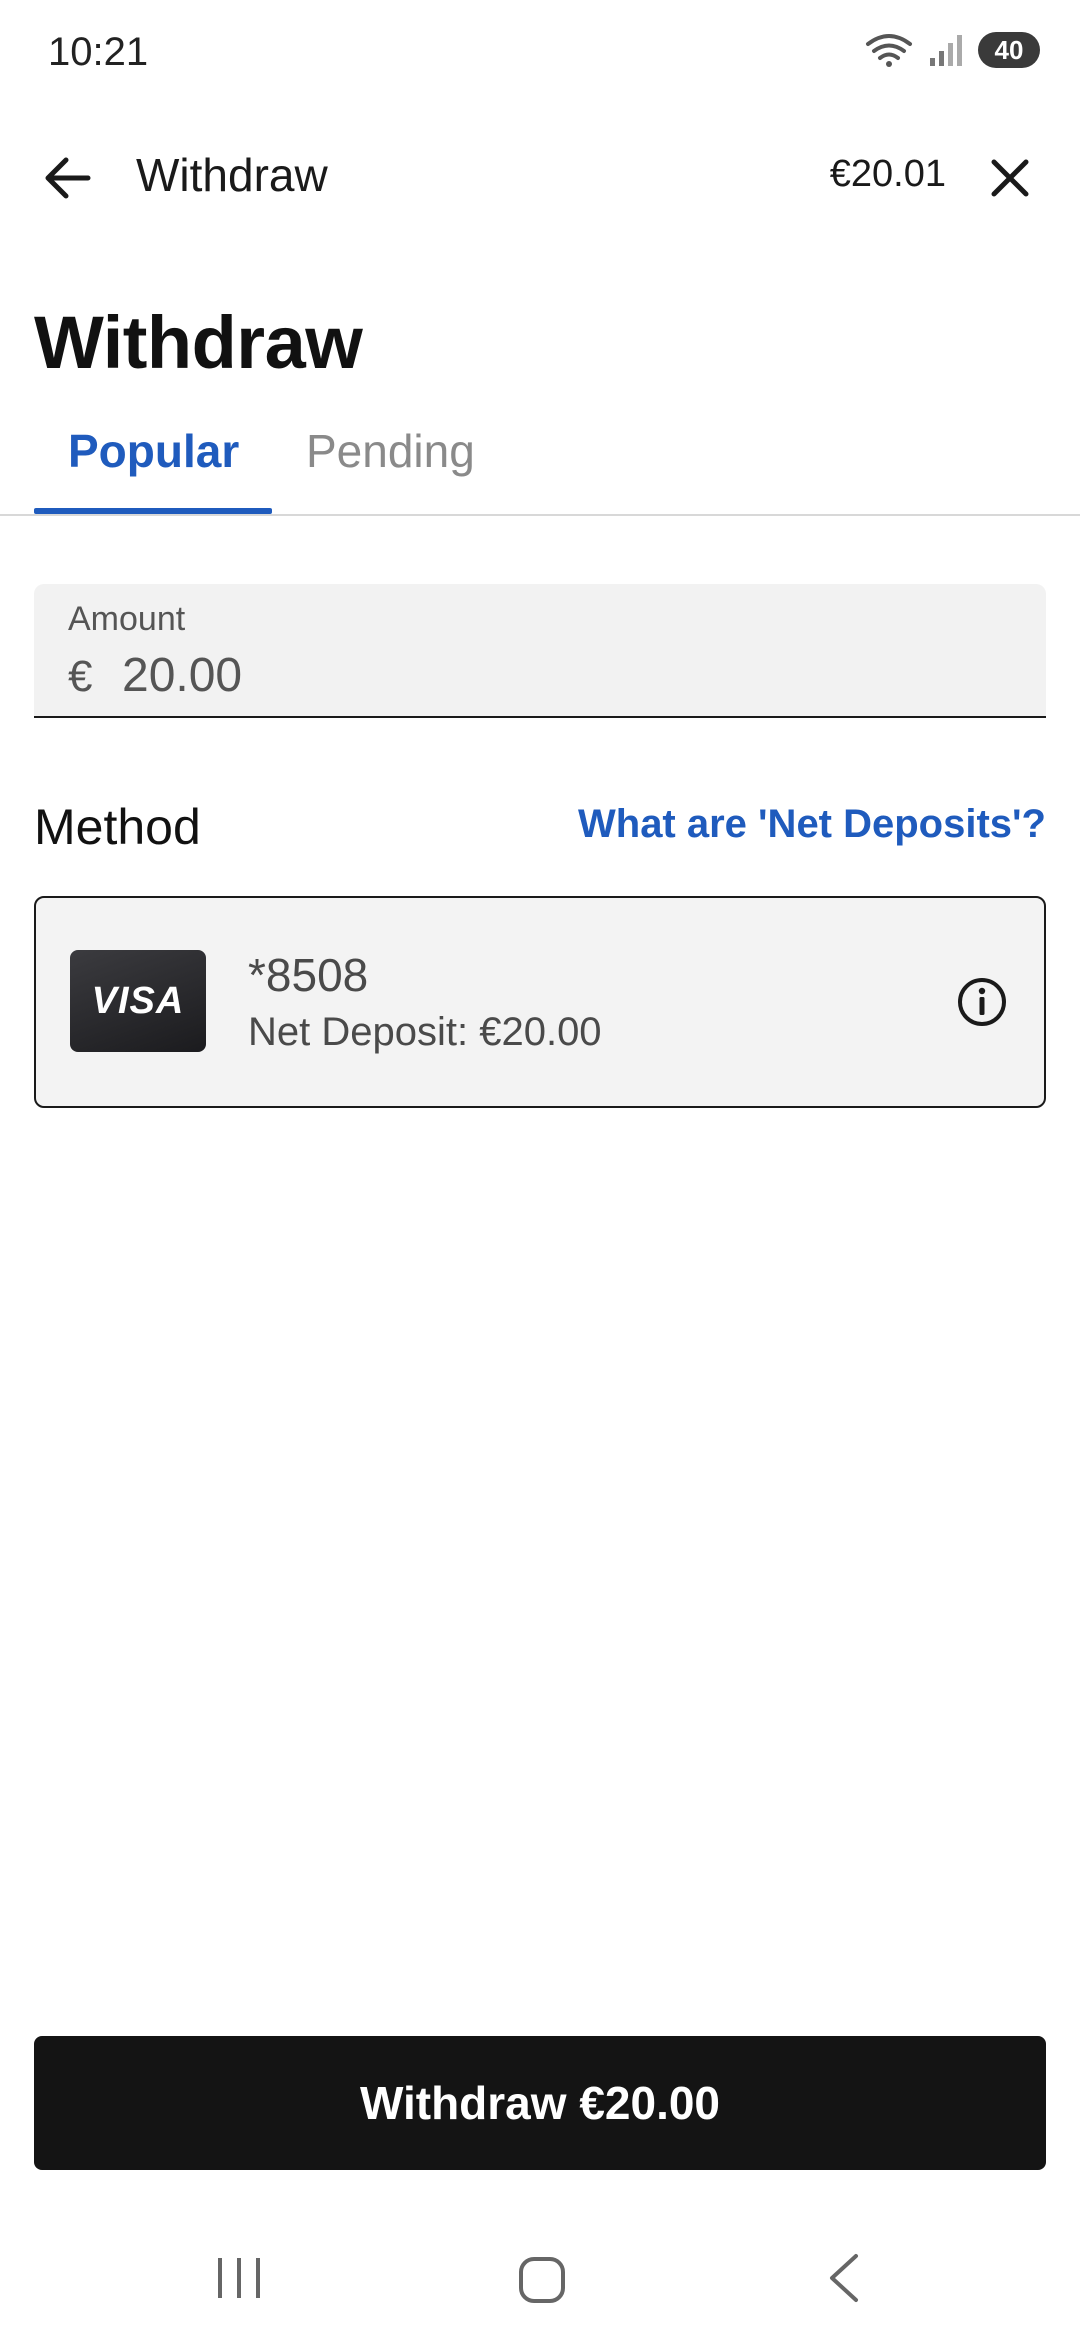 This screenshot has height=2340, width=1080. I want to click on app-bar-title: Withdraw, so click(232, 175).